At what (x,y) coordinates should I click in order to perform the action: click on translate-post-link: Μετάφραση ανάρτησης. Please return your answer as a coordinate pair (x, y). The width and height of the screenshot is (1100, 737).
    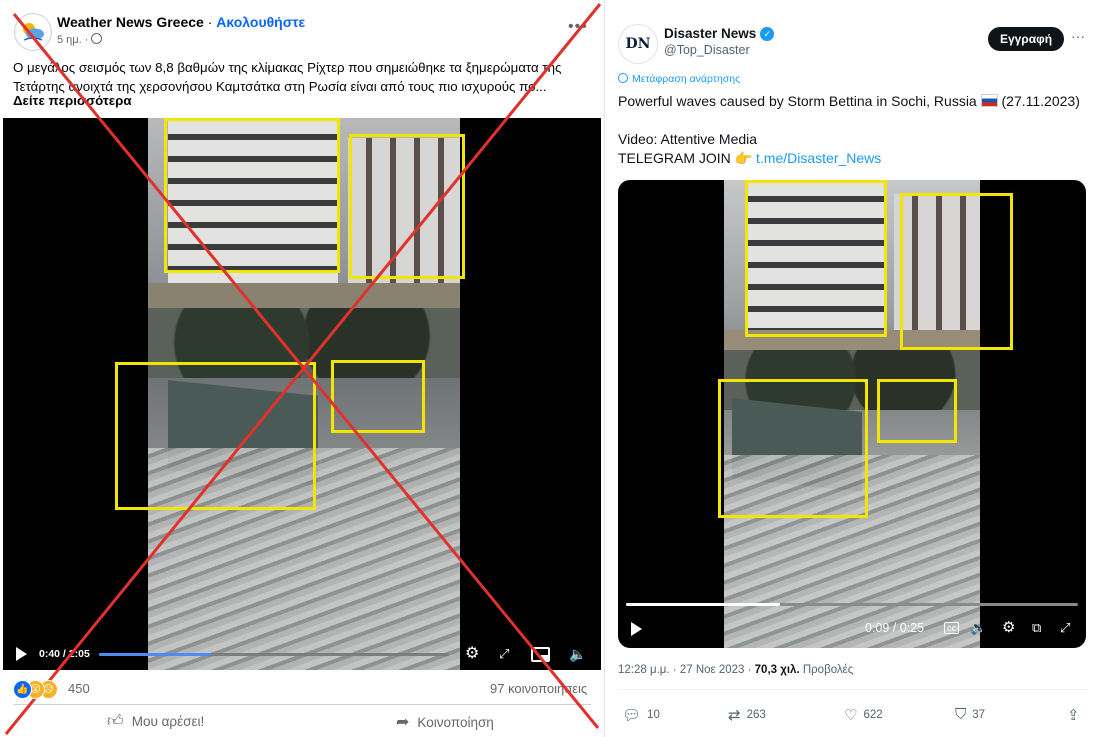
    Looking at the image, I should click on (679, 79).